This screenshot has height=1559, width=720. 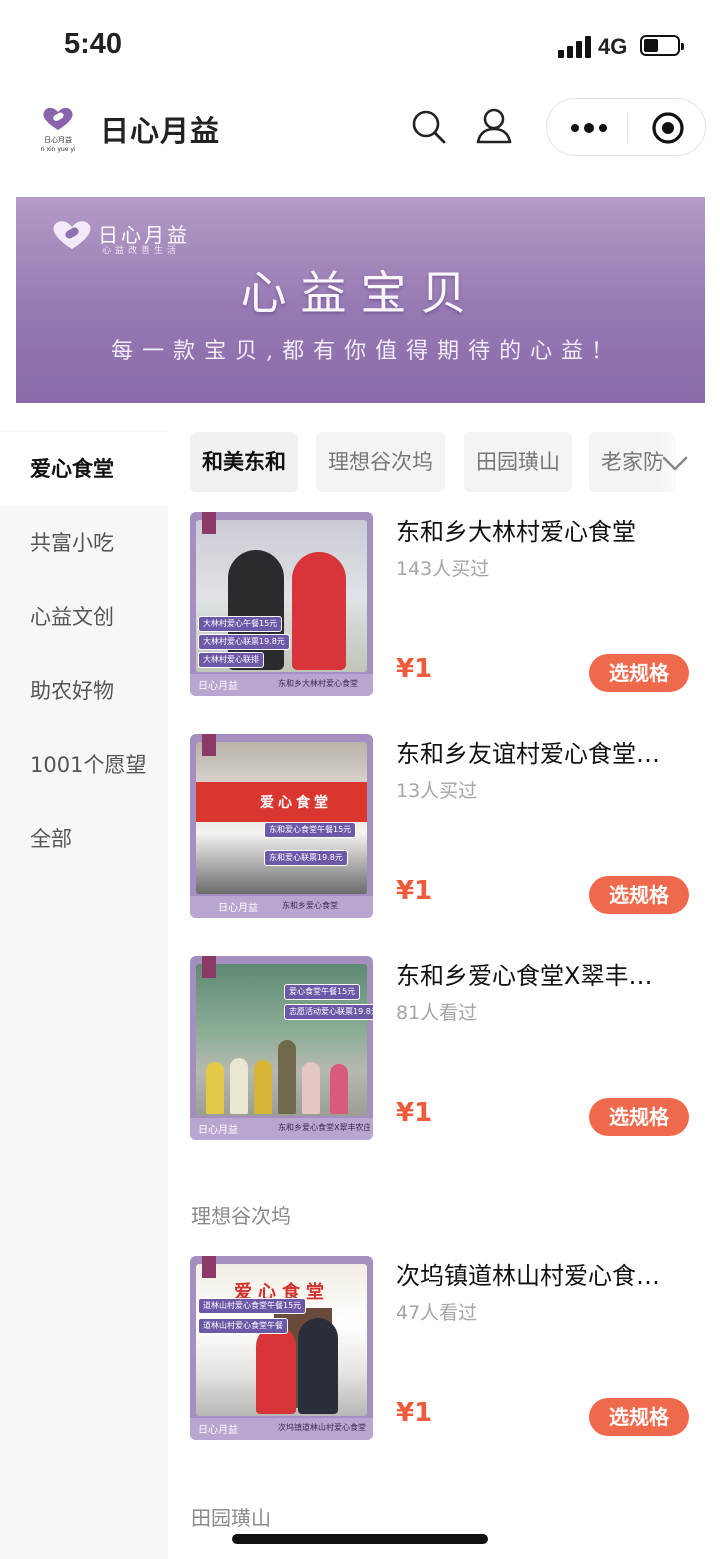 I want to click on logo-pinyin: ri xin yue yi, so click(x=58, y=149).